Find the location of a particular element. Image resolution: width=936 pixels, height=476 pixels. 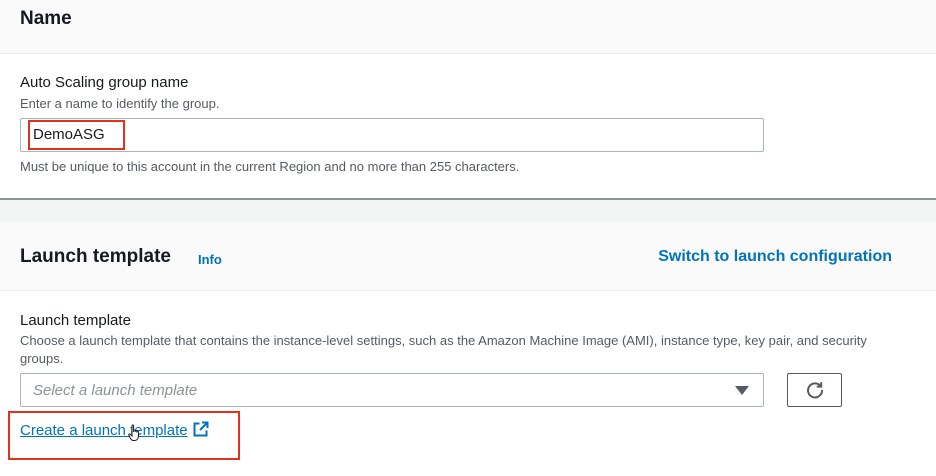

switch-to-launch-configuration-link: Switch to launch configuration is located at coordinates (775, 257).